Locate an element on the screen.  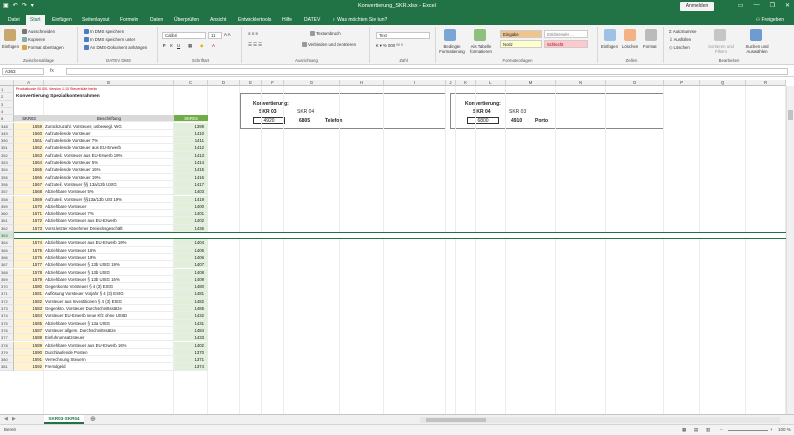
wrap-text-button: Textumbruch is located at coordinates (325, 34).